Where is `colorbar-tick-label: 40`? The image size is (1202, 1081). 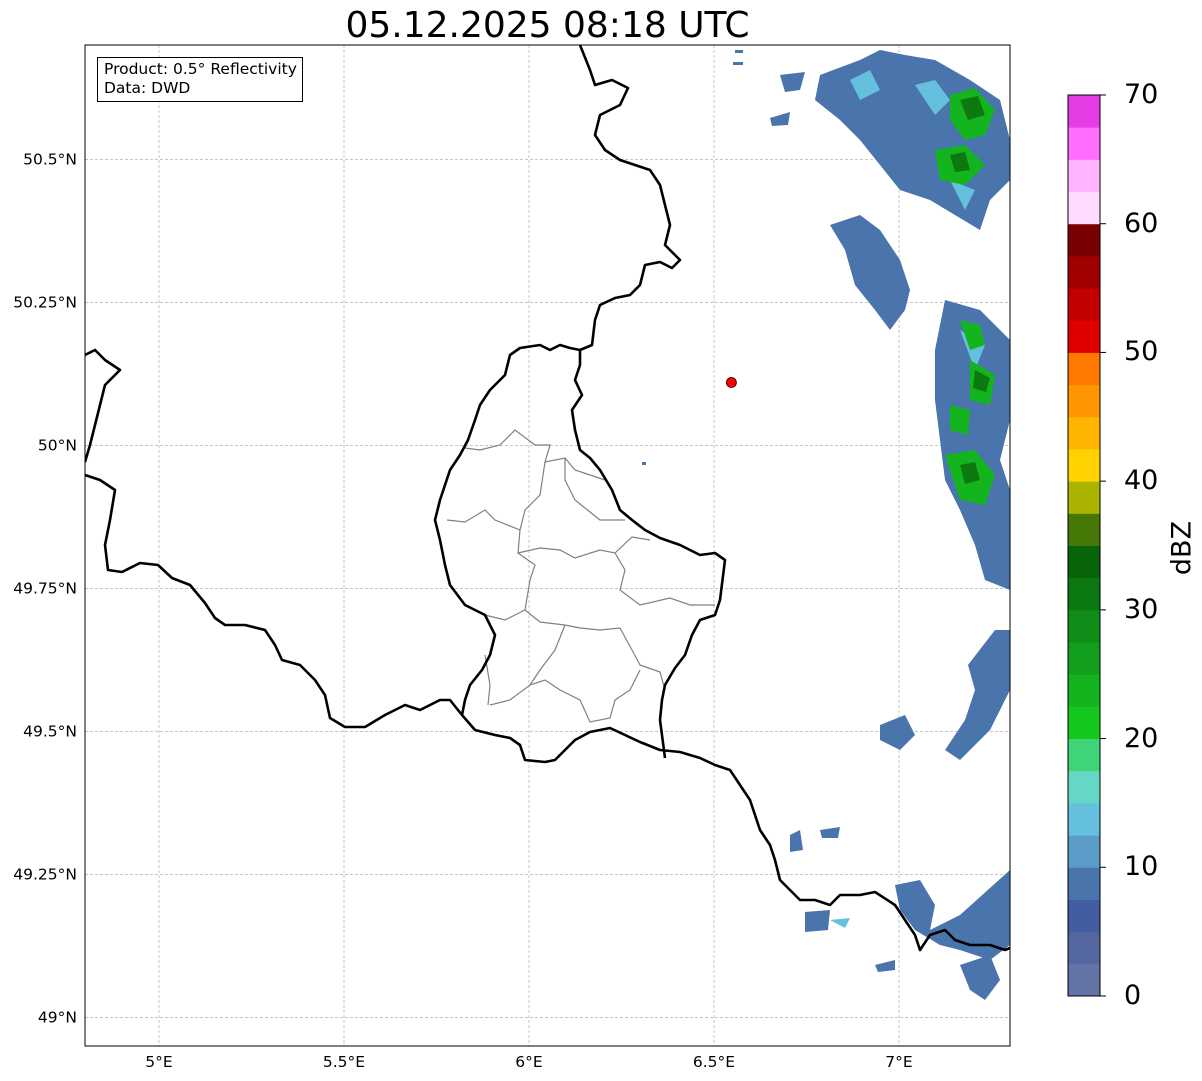 colorbar-tick-label: 40 is located at coordinates (1141, 481).